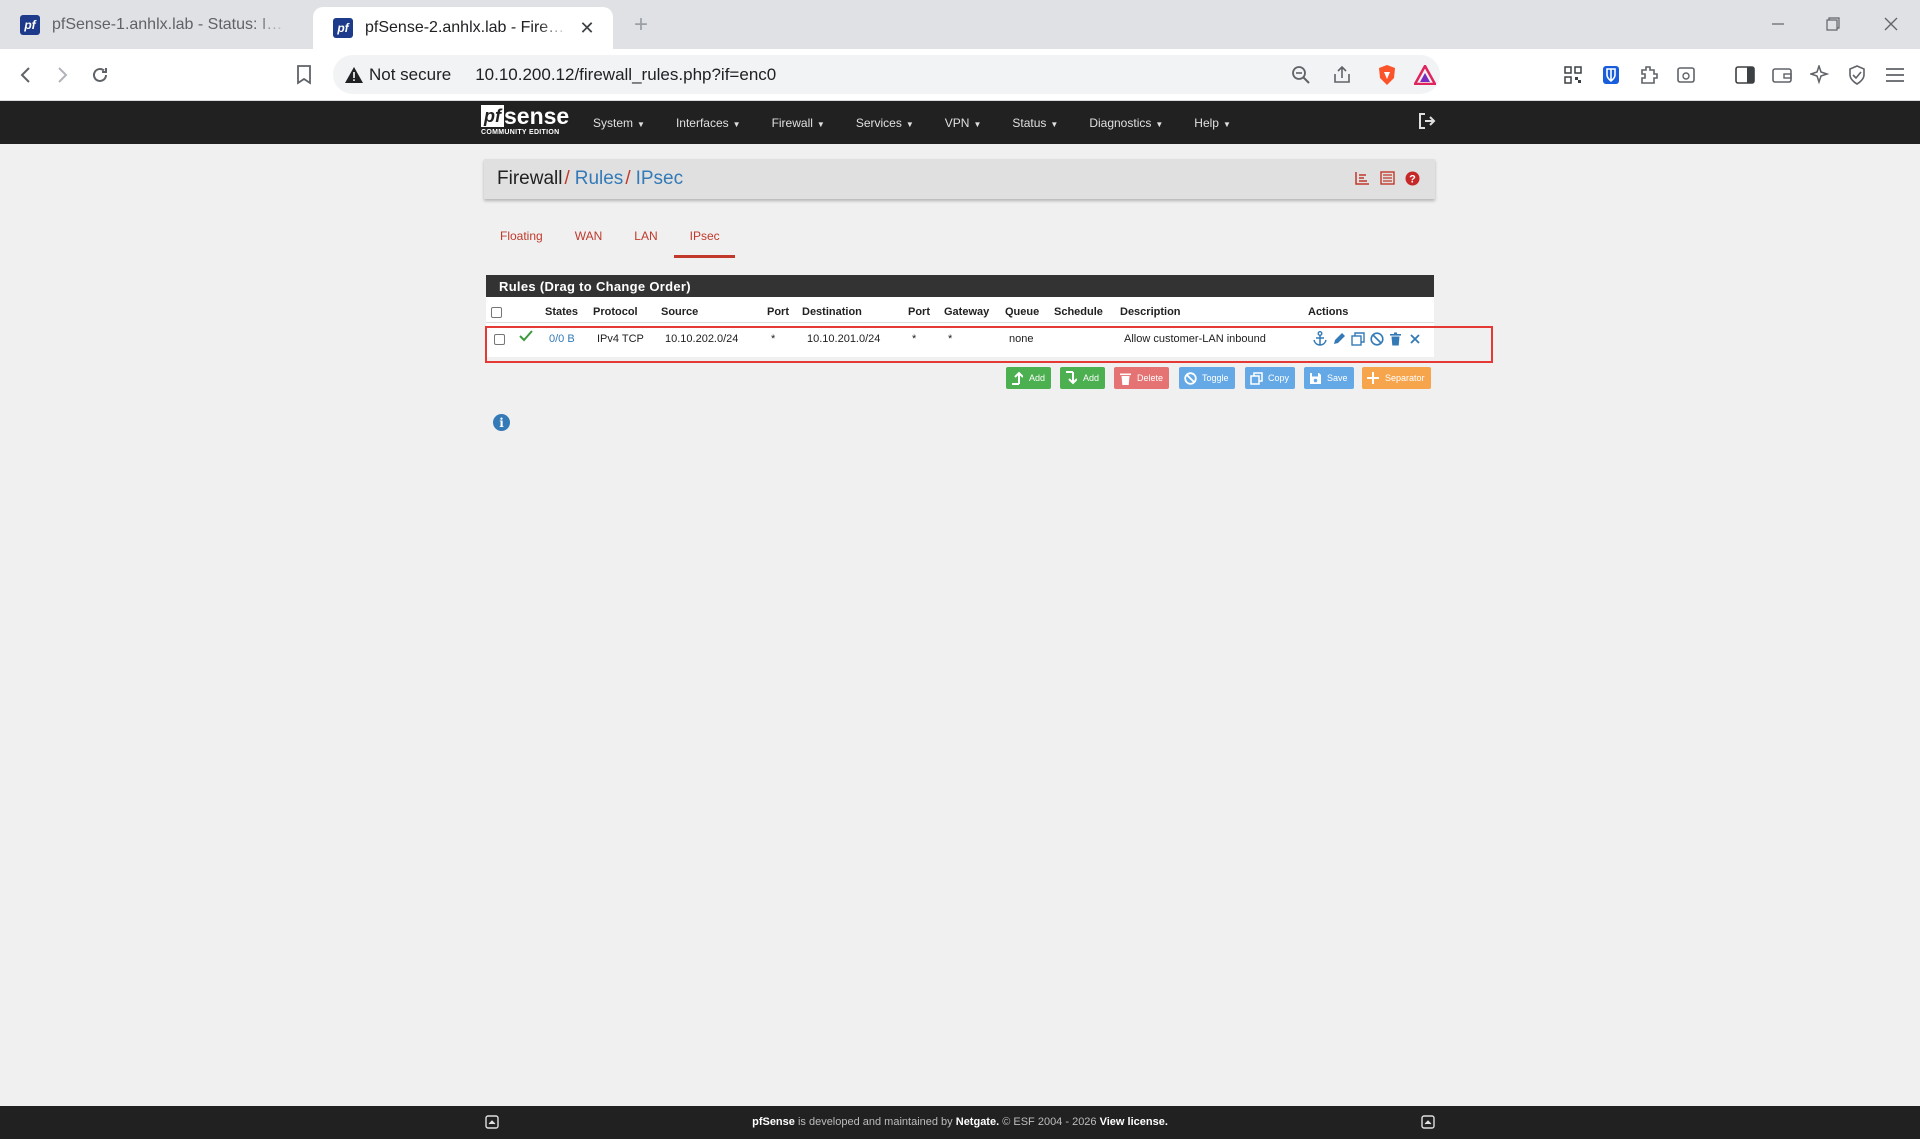  What do you see at coordinates (62, 75) in the screenshot?
I see `forward-arrow-icon` at bounding box center [62, 75].